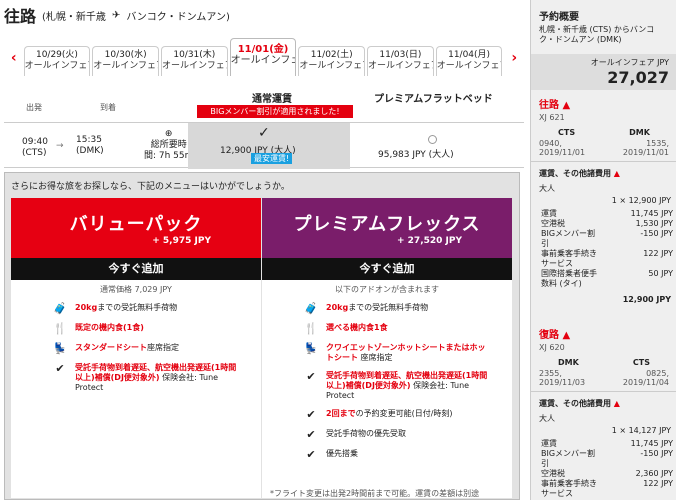  Describe the element at coordinates (547, 188) in the screenshot. I see `passenger-type: 大人` at that location.